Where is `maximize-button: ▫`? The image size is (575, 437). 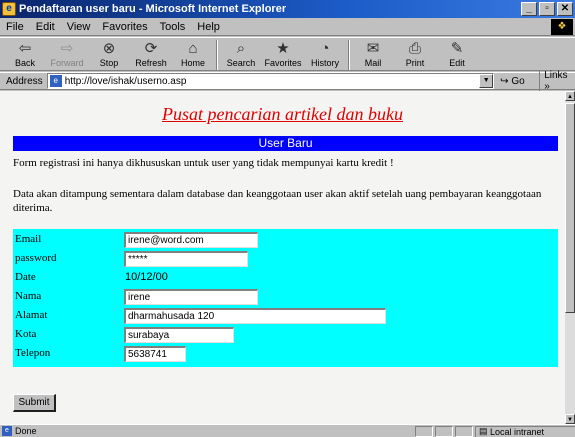
maximize-button: ▫ is located at coordinates (547, 9).